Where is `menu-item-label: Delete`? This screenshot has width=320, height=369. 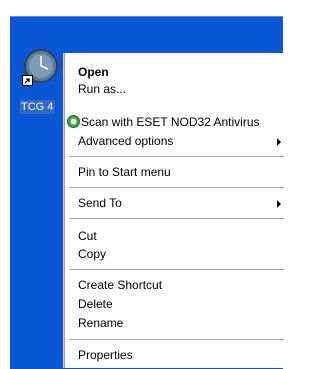 menu-item-label: Delete is located at coordinates (95, 304).